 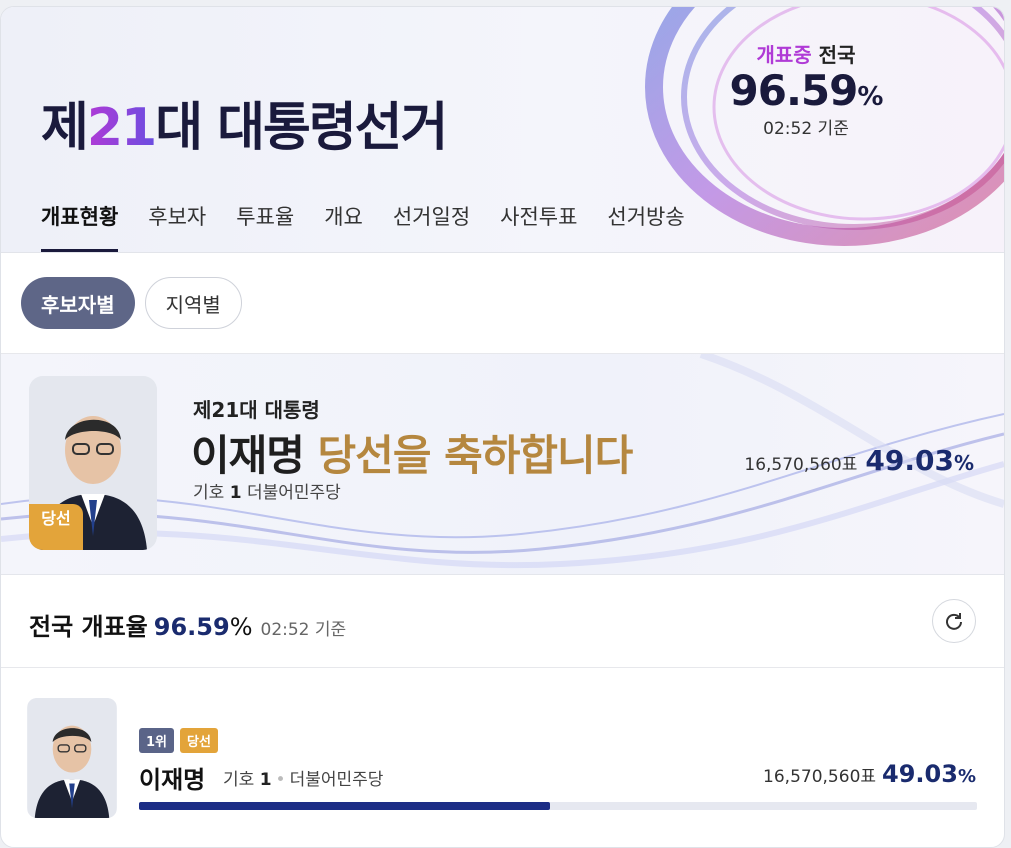 What do you see at coordinates (303, 780) in the screenshot?
I see `candidate-info: 기호 1 • 더불어민주당` at bounding box center [303, 780].